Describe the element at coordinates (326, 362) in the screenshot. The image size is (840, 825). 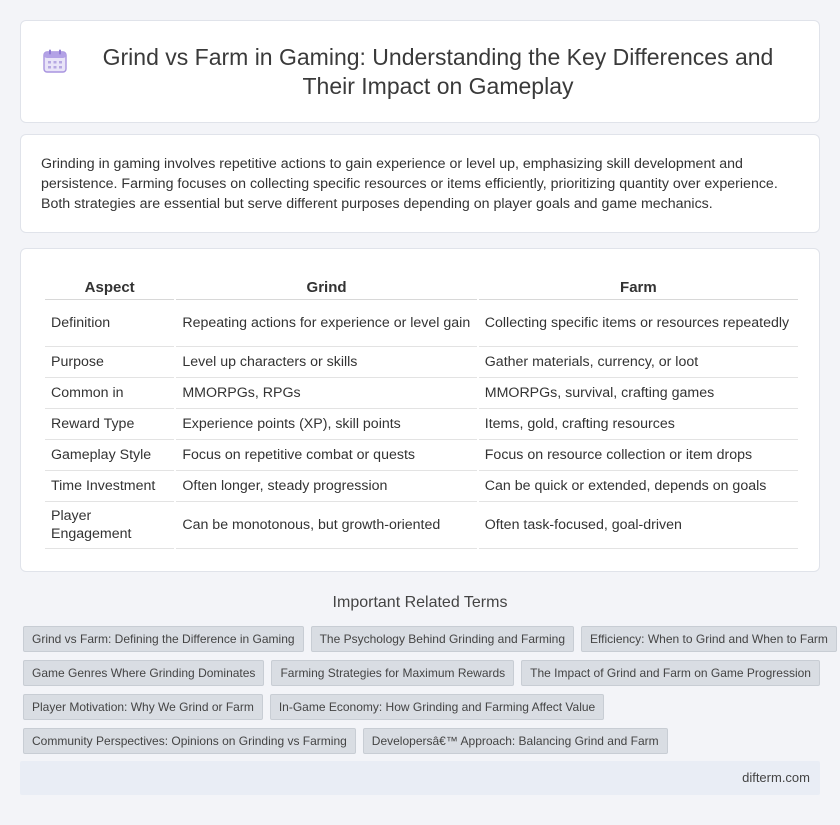
I see `row-grind: Level up characters or skills` at that location.